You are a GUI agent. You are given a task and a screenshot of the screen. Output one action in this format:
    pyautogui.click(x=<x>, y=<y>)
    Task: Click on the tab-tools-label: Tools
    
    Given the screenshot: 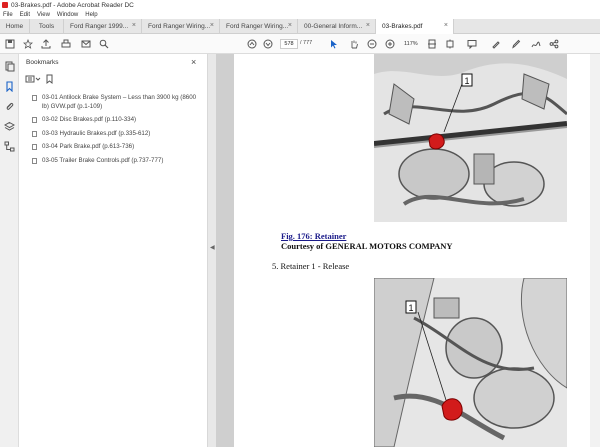 What is the action you would take?
    pyautogui.click(x=46, y=26)
    